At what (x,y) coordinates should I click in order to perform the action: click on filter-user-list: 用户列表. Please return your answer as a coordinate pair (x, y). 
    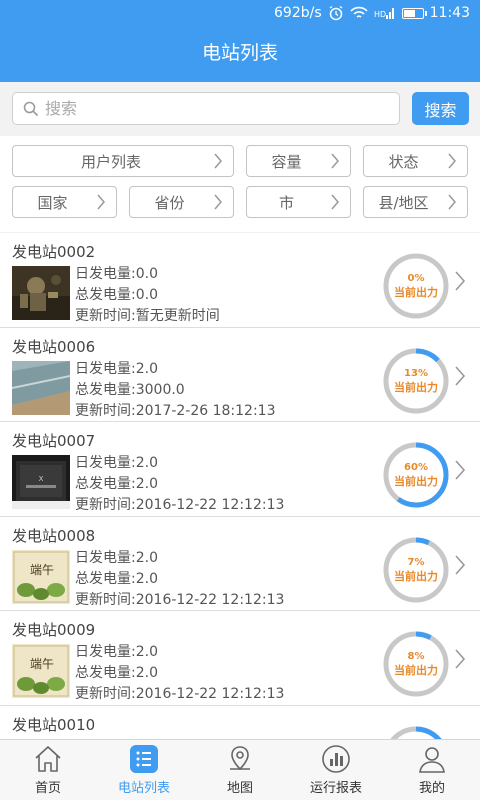
    Looking at the image, I should click on (123, 161).